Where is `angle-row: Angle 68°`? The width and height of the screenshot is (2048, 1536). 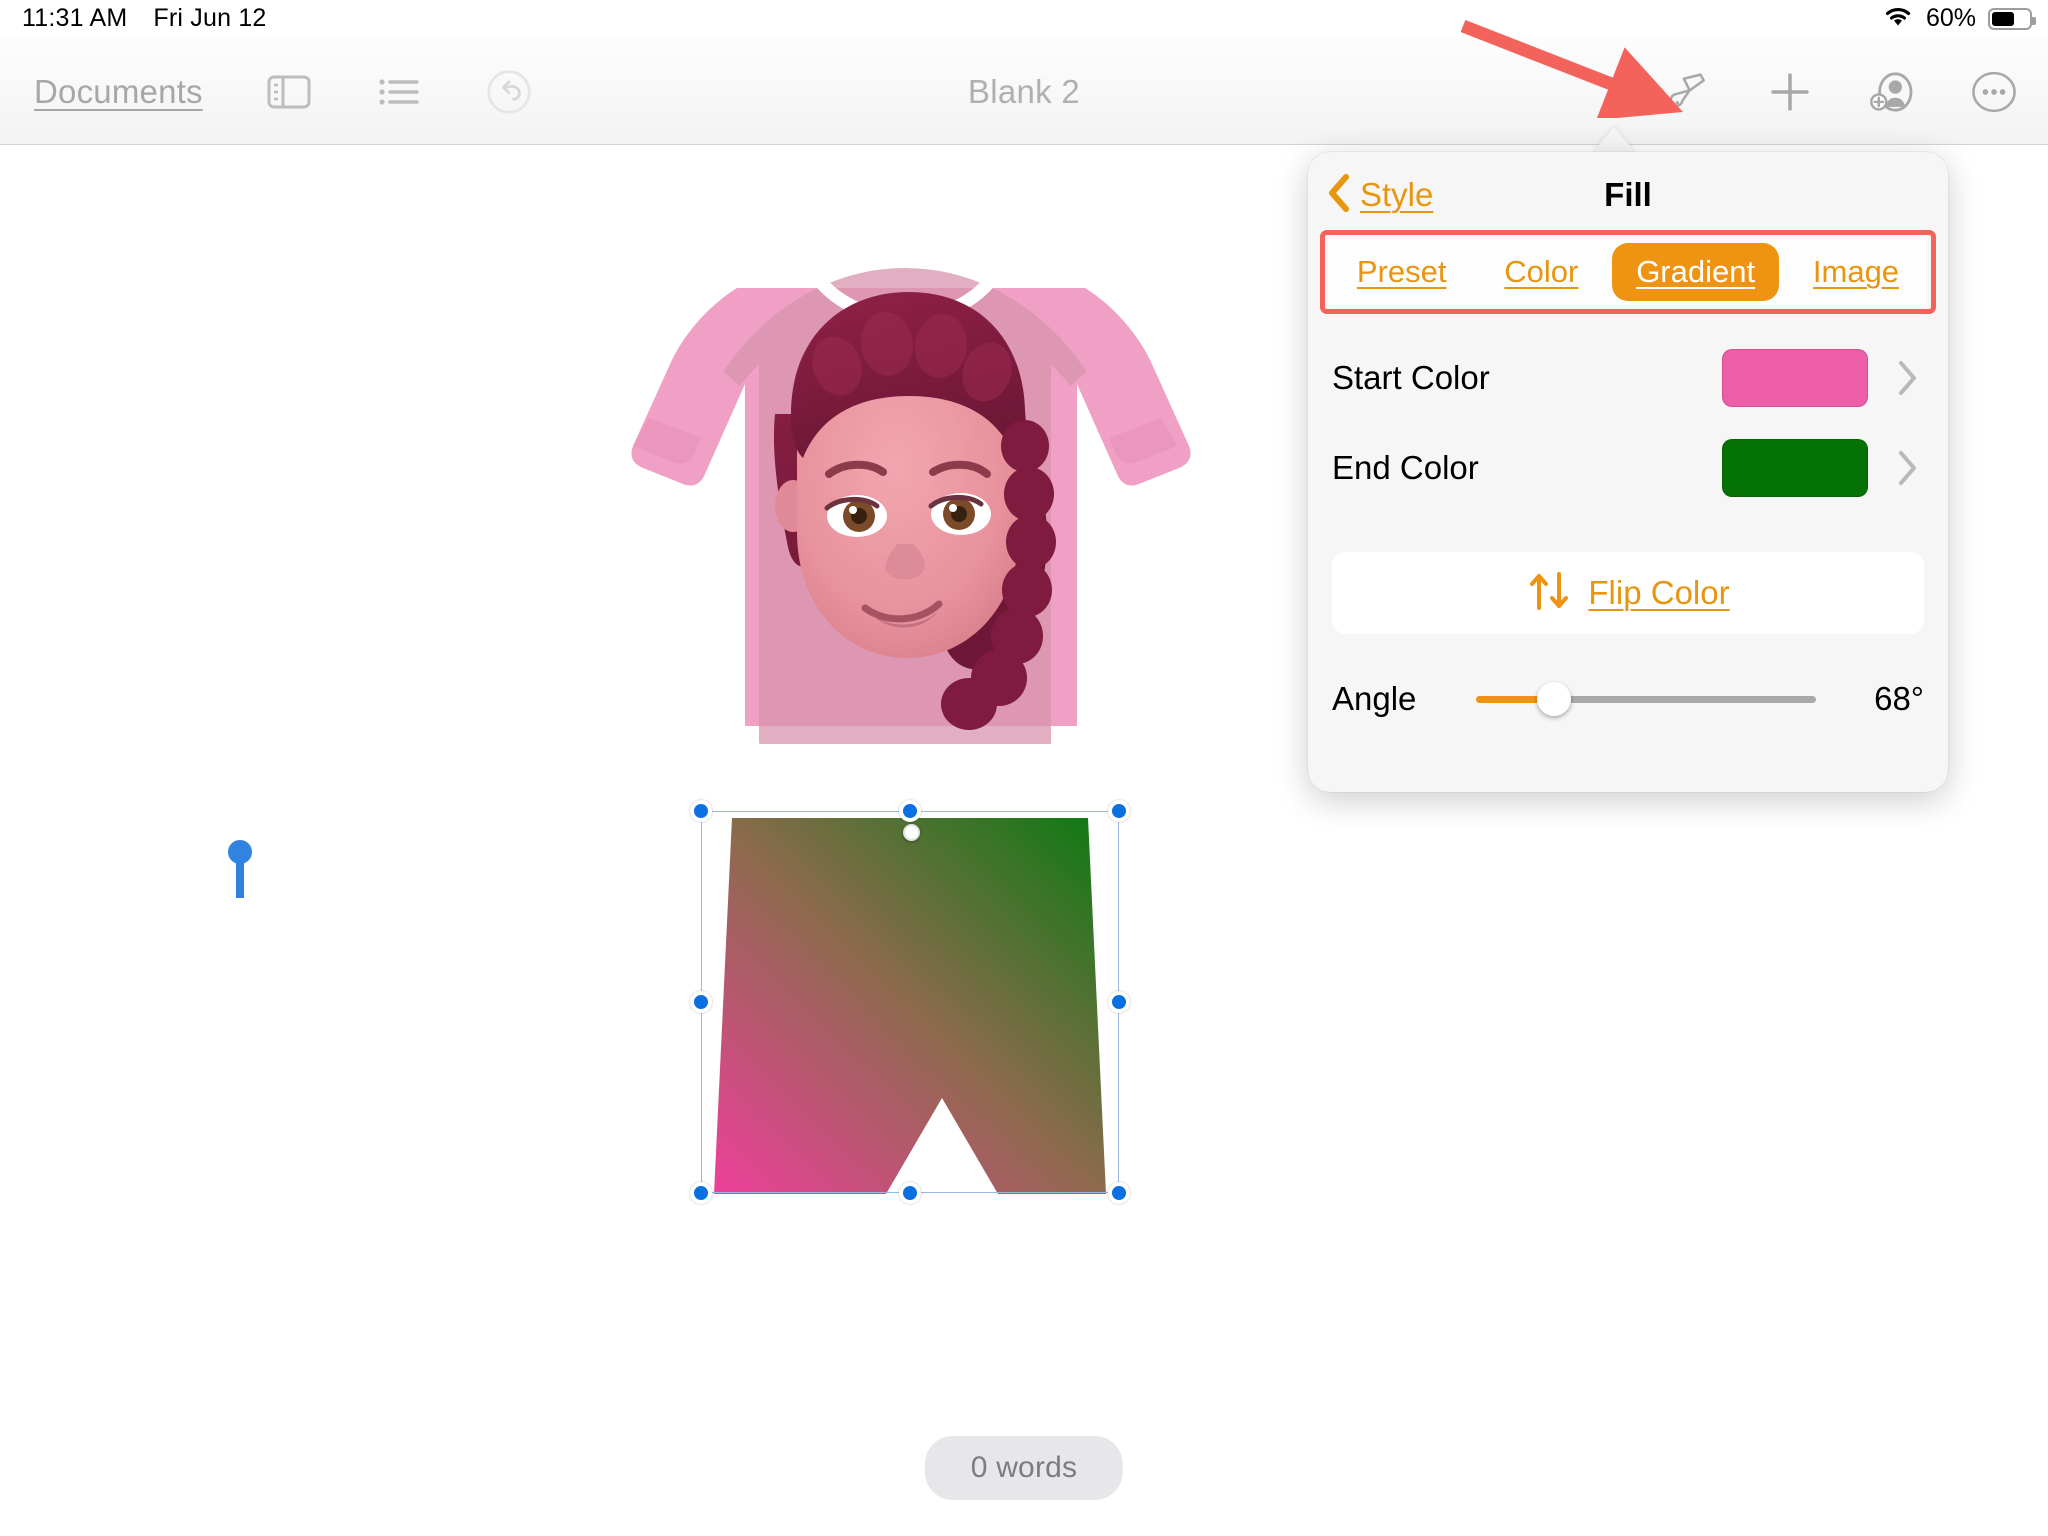
angle-row: Angle 68° is located at coordinates (1628, 699).